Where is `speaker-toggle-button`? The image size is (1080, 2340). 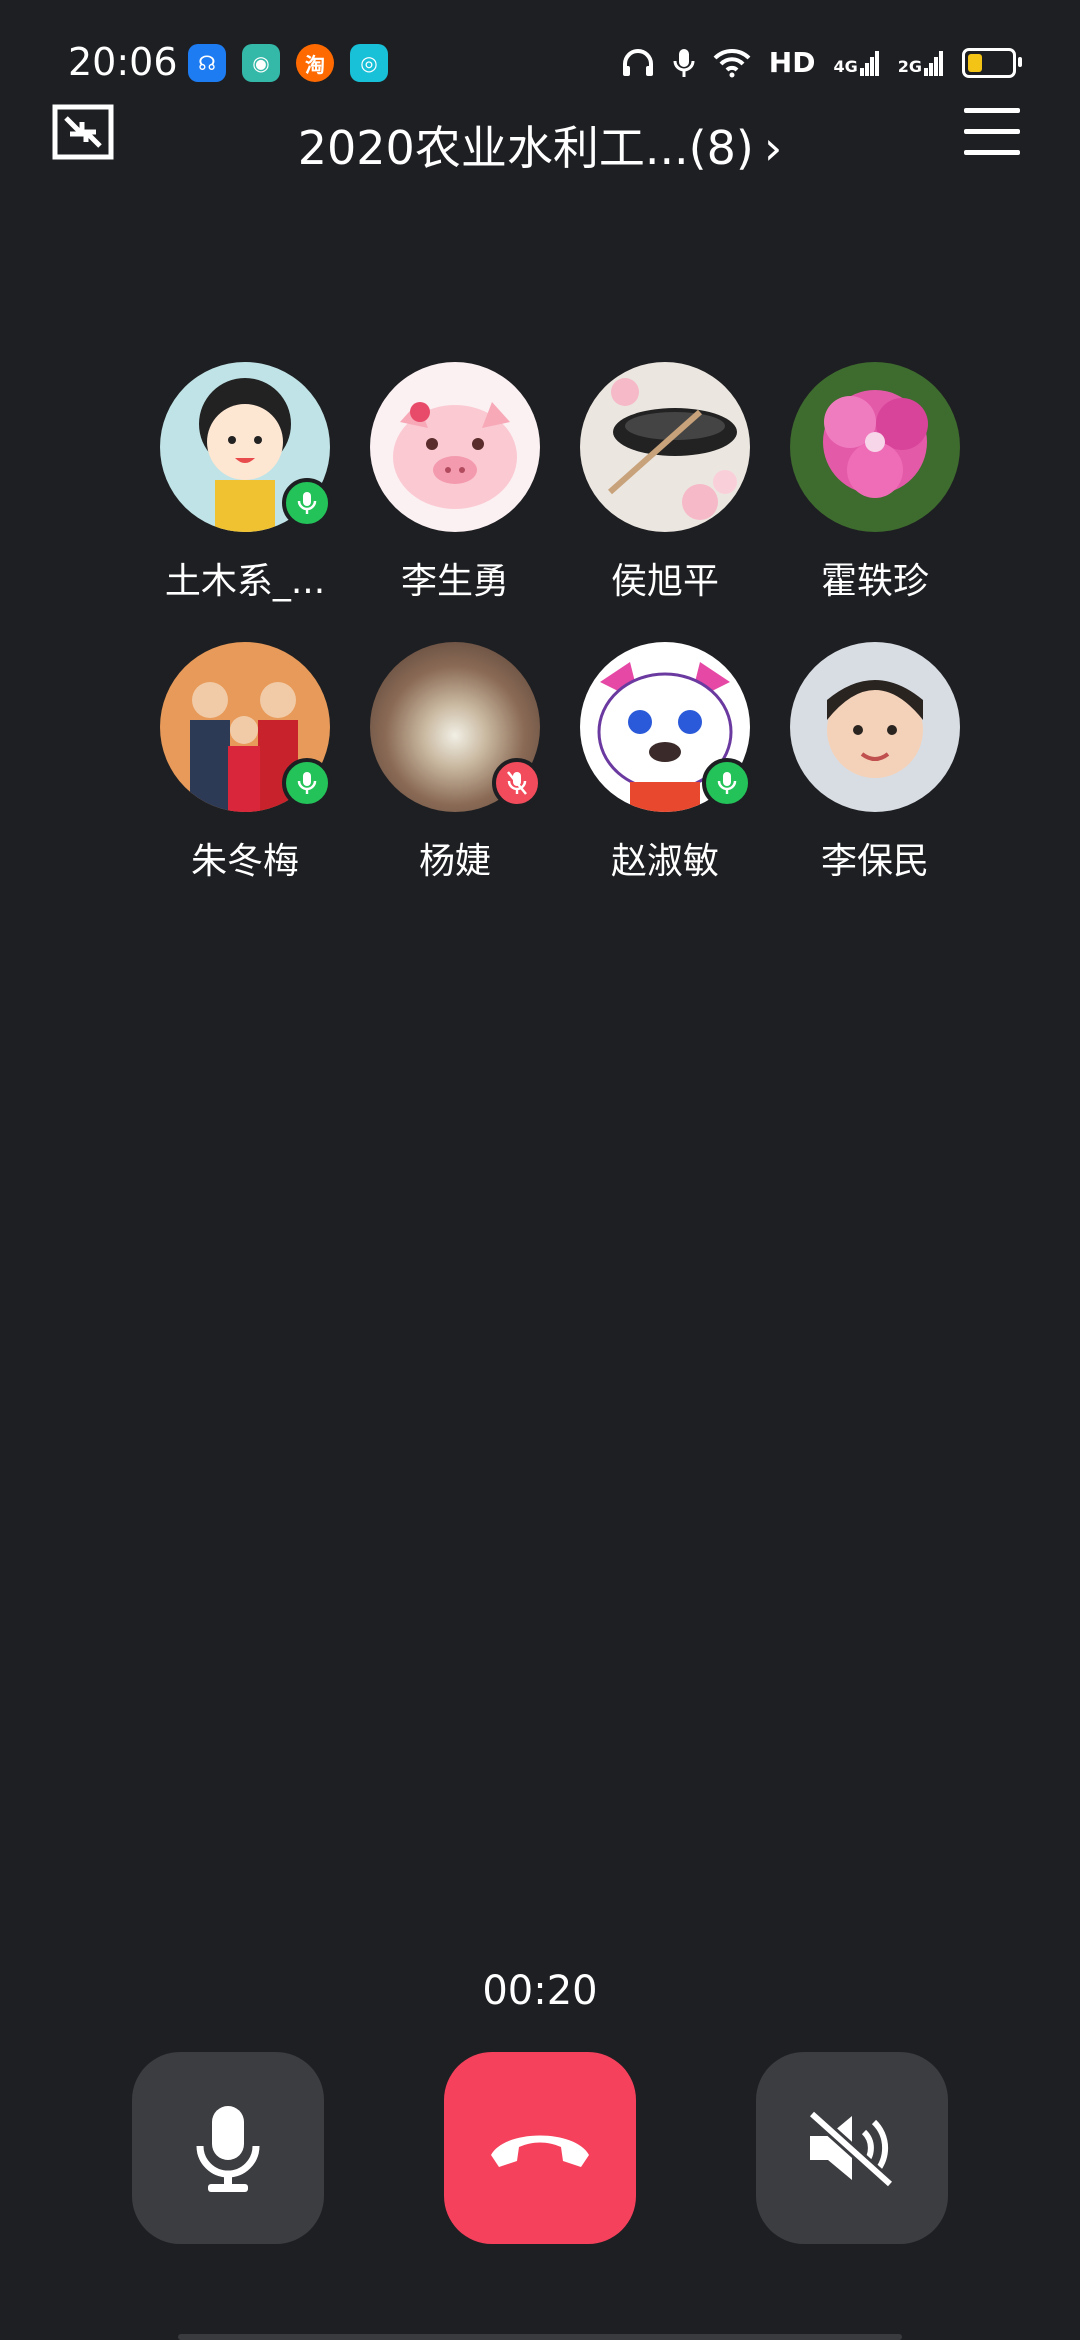 speaker-toggle-button is located at coordinates (852, 2148).